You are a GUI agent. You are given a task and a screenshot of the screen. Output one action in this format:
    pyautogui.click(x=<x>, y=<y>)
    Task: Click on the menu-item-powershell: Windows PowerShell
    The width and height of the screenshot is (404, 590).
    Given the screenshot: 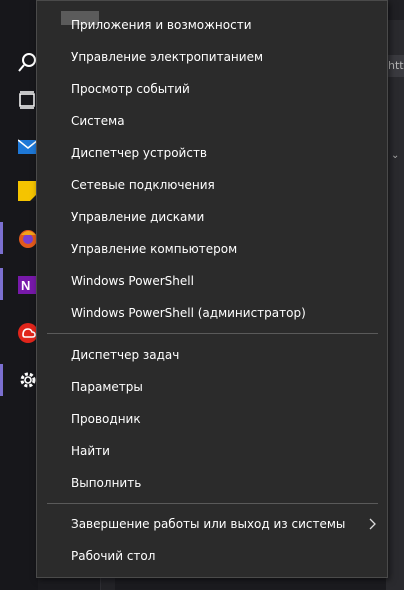 What is the action you would take?
    pyautogui.click(x=212, y=281)
    